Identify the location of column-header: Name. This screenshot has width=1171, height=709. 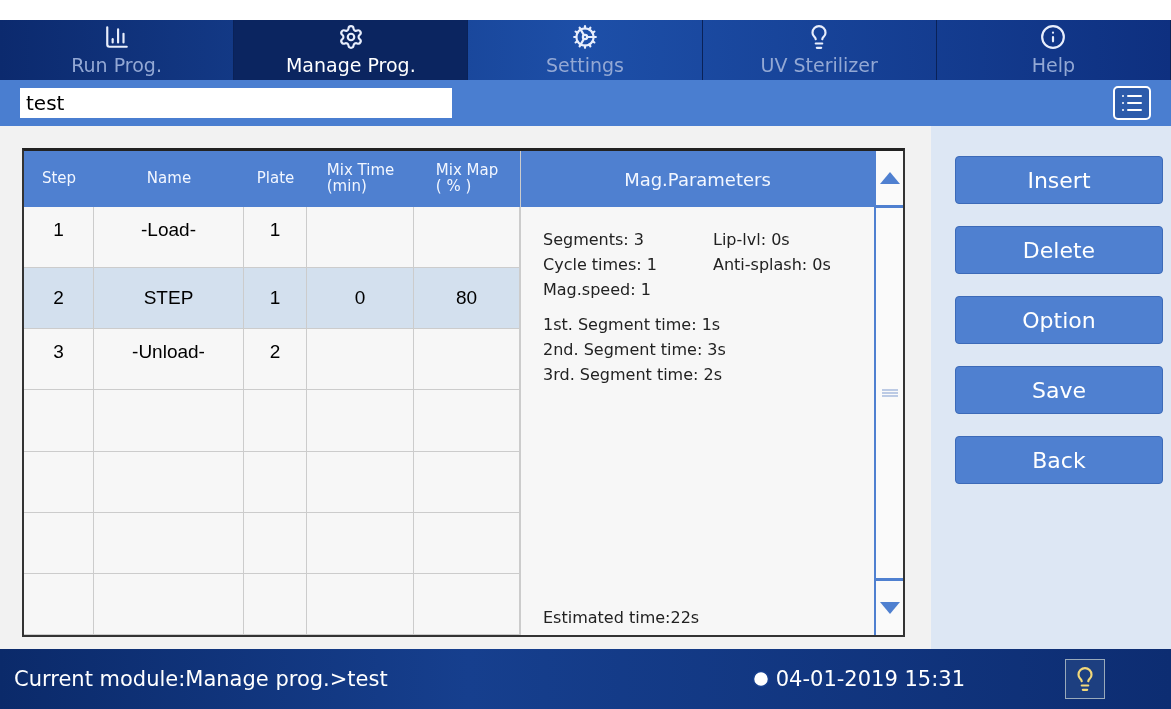
(169, 179).